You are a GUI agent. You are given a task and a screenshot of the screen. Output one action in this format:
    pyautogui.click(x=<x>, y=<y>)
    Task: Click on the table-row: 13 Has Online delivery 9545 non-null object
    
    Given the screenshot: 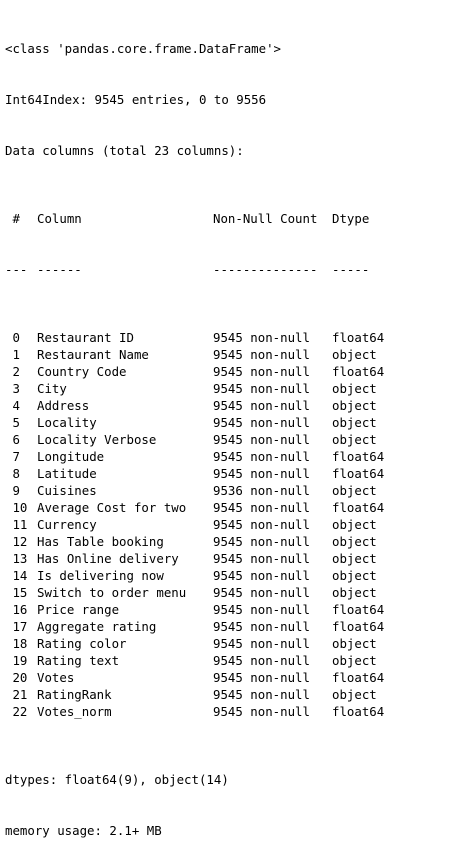 What is the action you would take?
    pyautogui.click(x=230, y=558)
    